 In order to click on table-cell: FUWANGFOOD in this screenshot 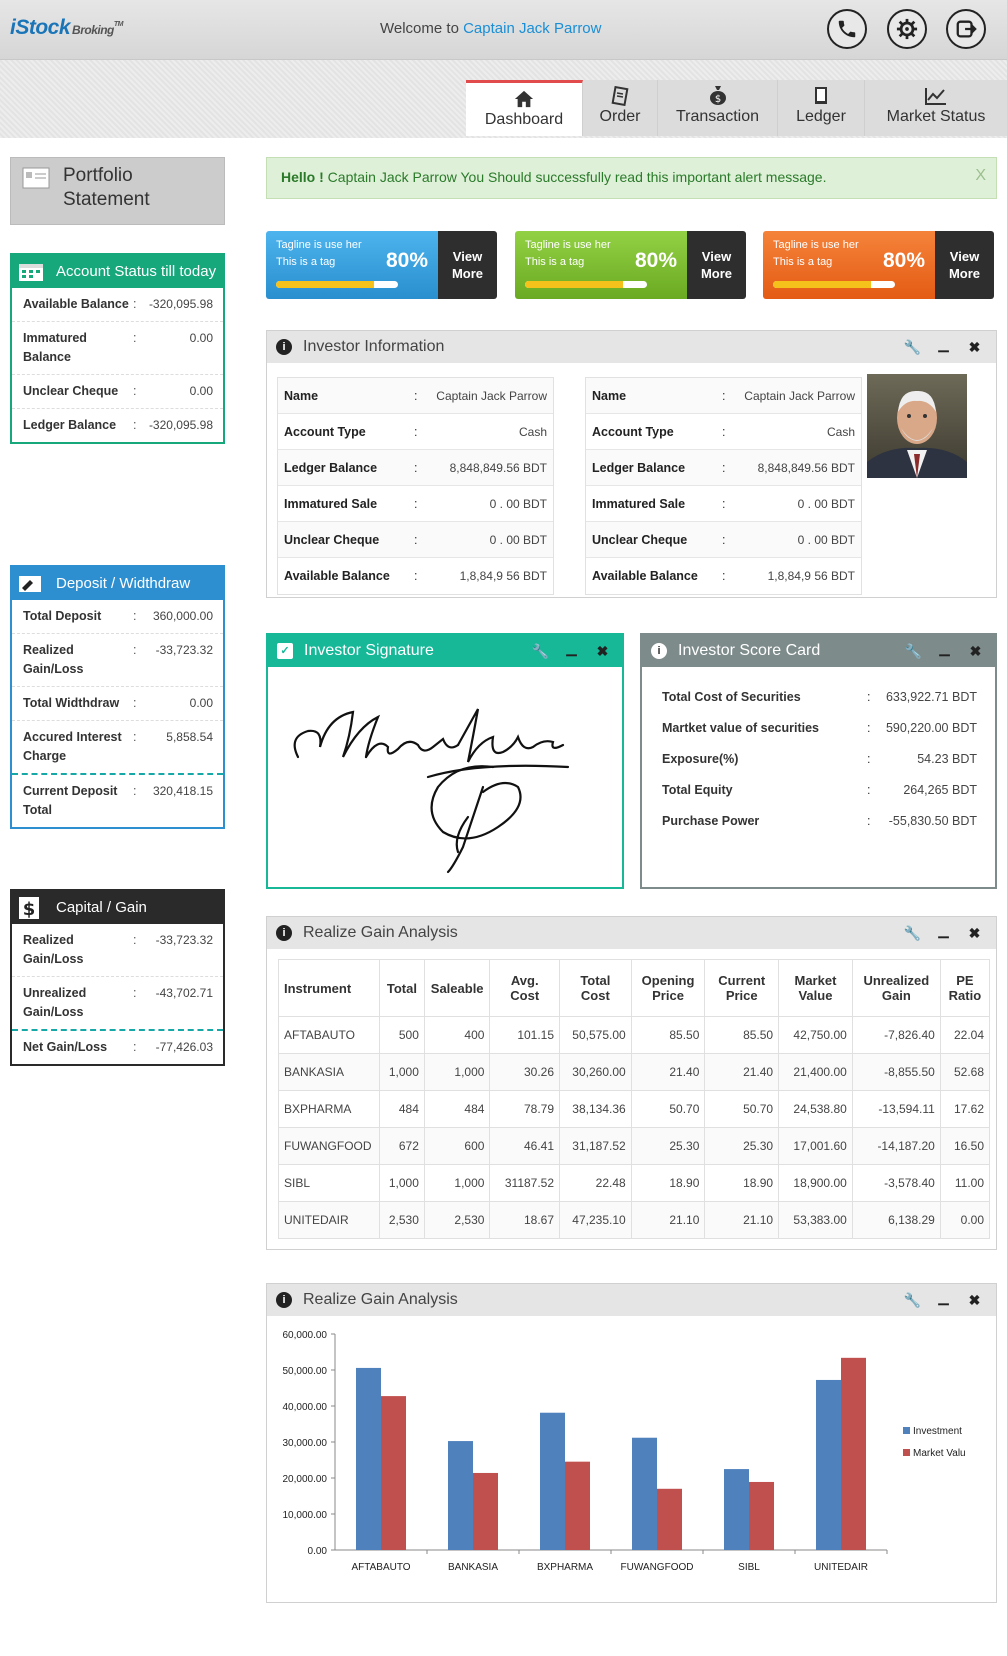, I will do `click(329, 1146)`.